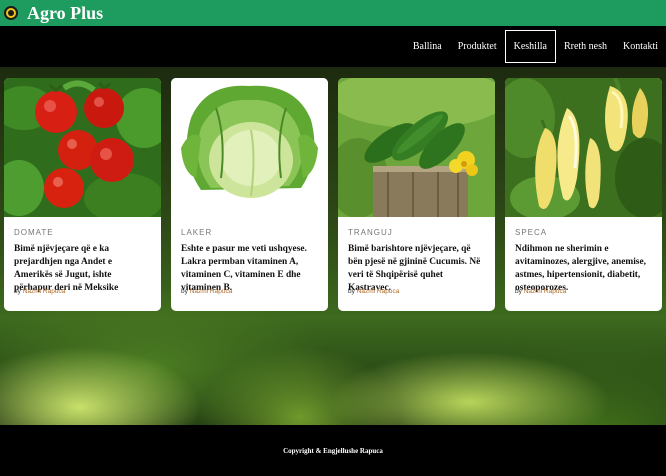 The height and width of the screenshot is (476, 666). I want to click on card-category: LAKER, so click(197, 232).